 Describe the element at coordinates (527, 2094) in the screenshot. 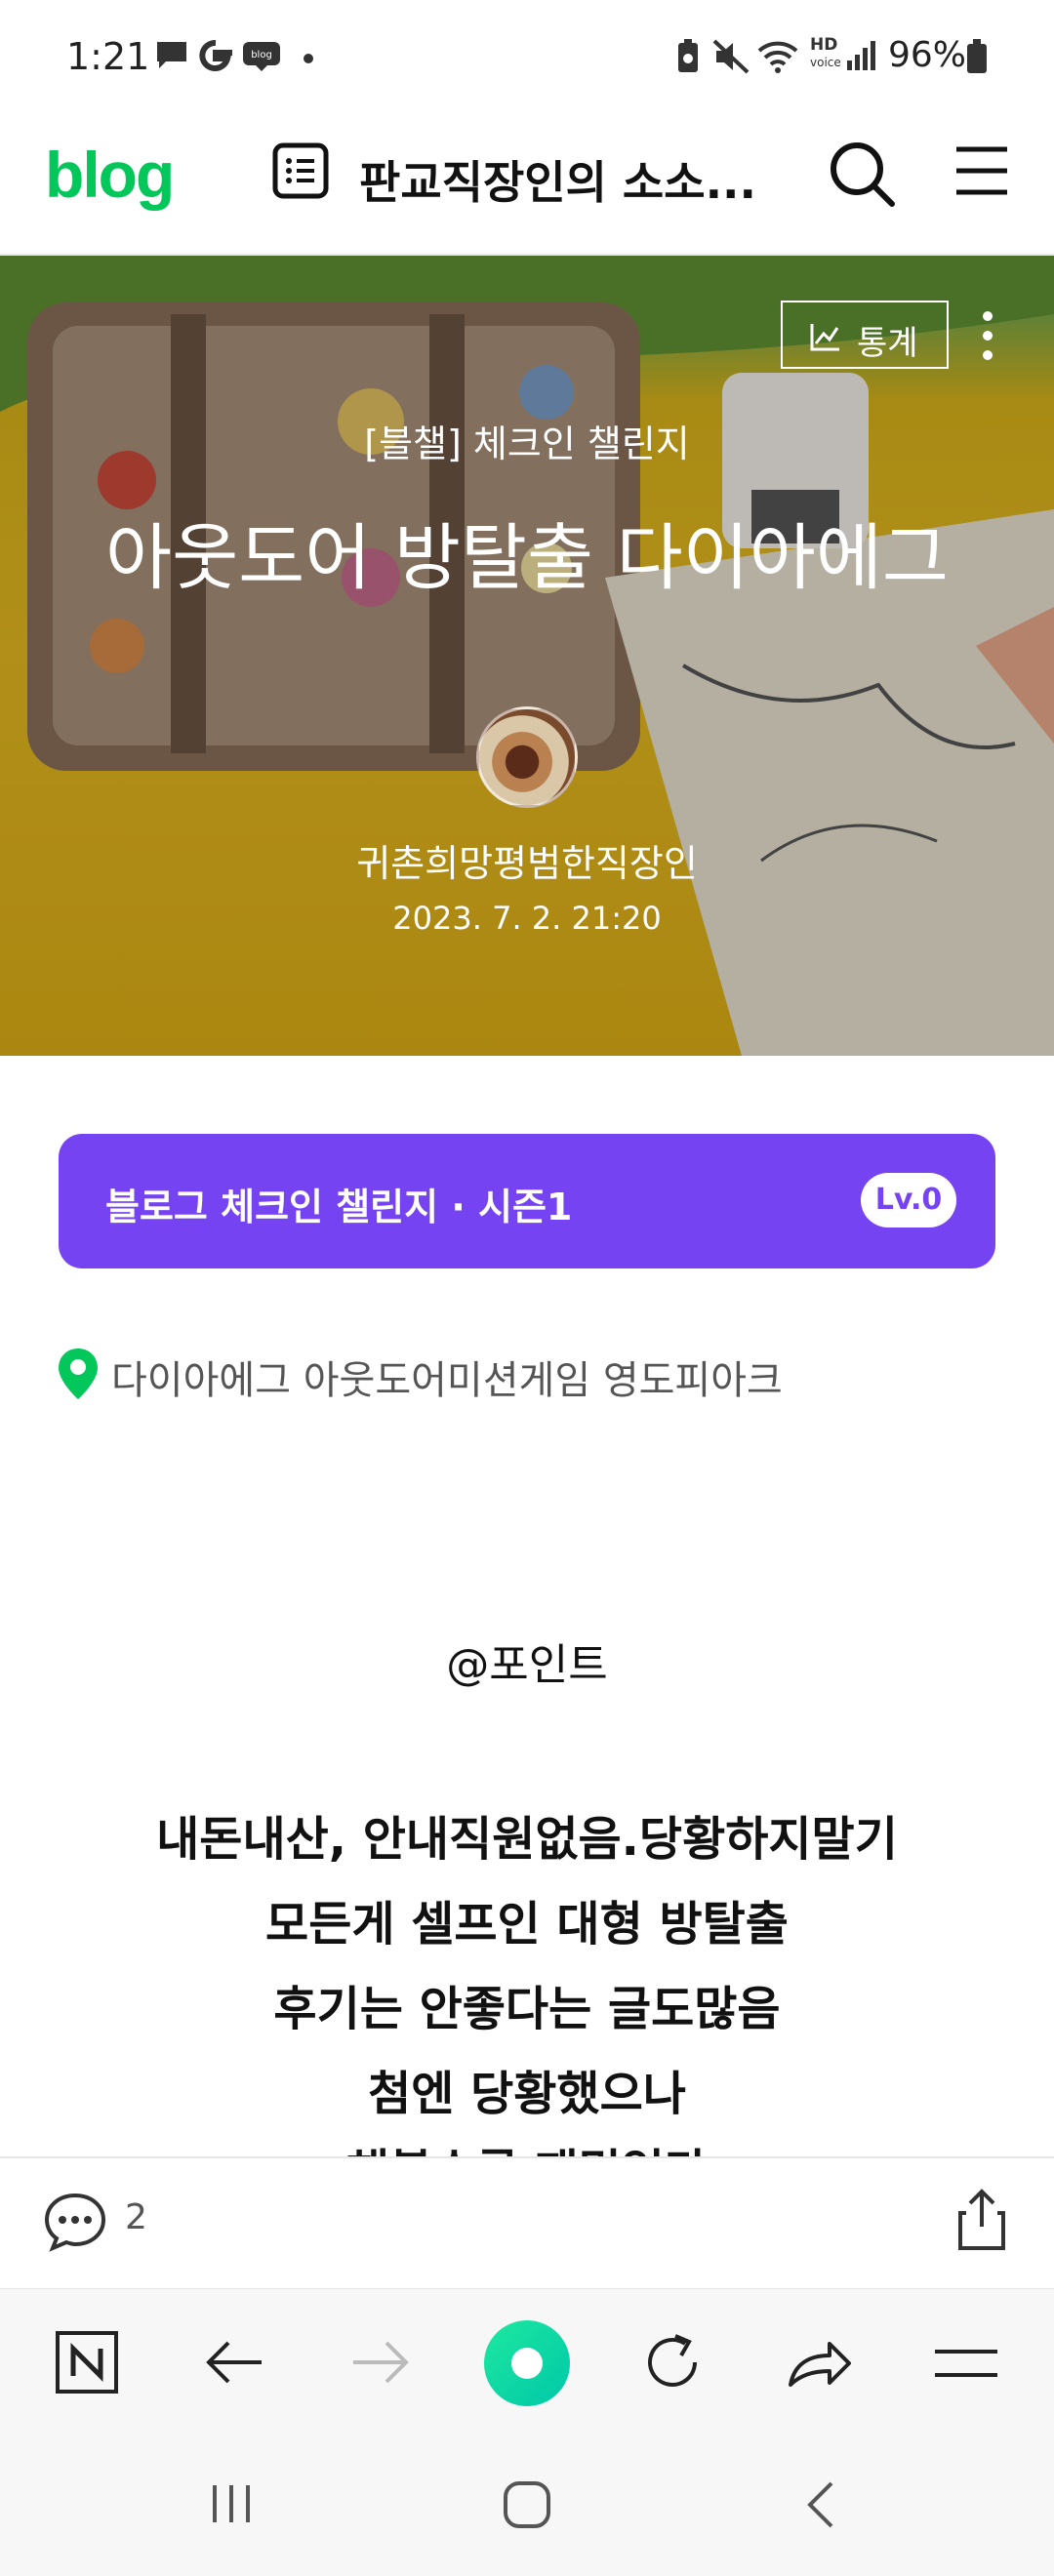

I see `body-line: 첨엔 당황했으나` at that location.